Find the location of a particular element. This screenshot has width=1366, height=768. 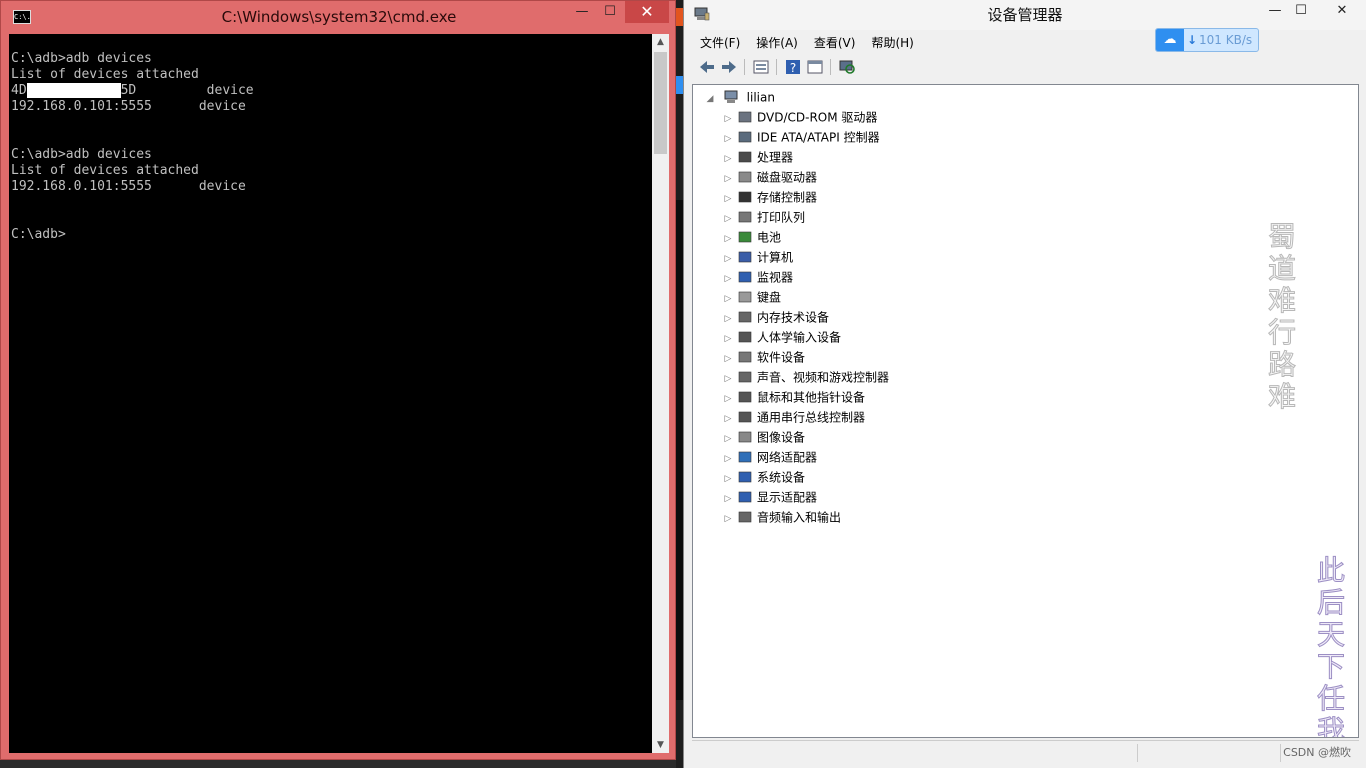

tree-item-category: ▷ 声音、视频和游戏控制器 is located at coordinates (805, 377).